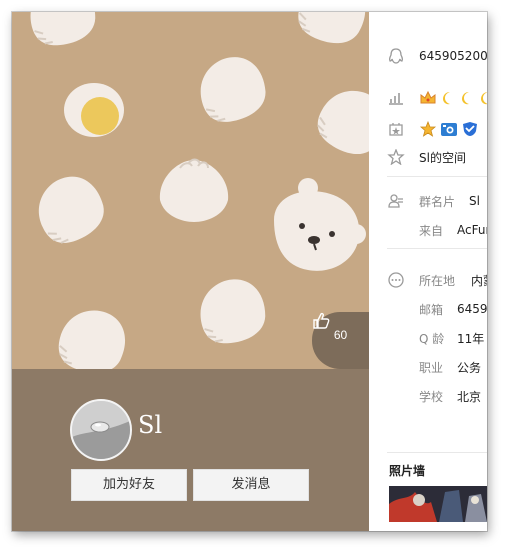 The image size is (507, 551). Describe the element at coordinates (129, 485) in the screenshot. I see `add-friend-button: 加为好友` at that location.